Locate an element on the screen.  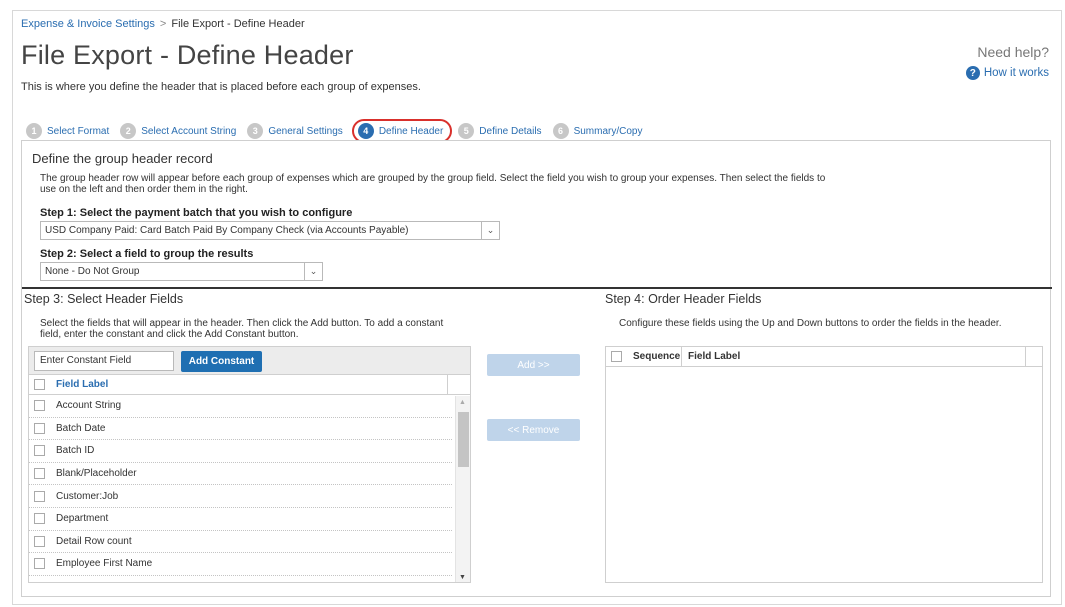
field-row: Detail Row count is located at coordinates (240, 542).